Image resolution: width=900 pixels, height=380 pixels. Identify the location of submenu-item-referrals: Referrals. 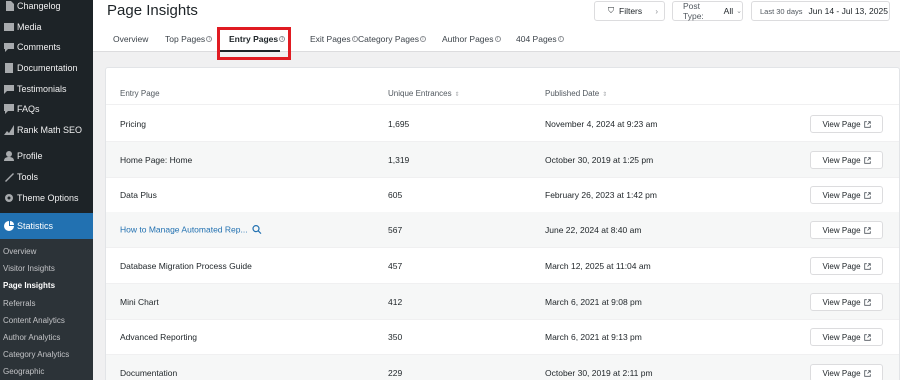
(46, 303).